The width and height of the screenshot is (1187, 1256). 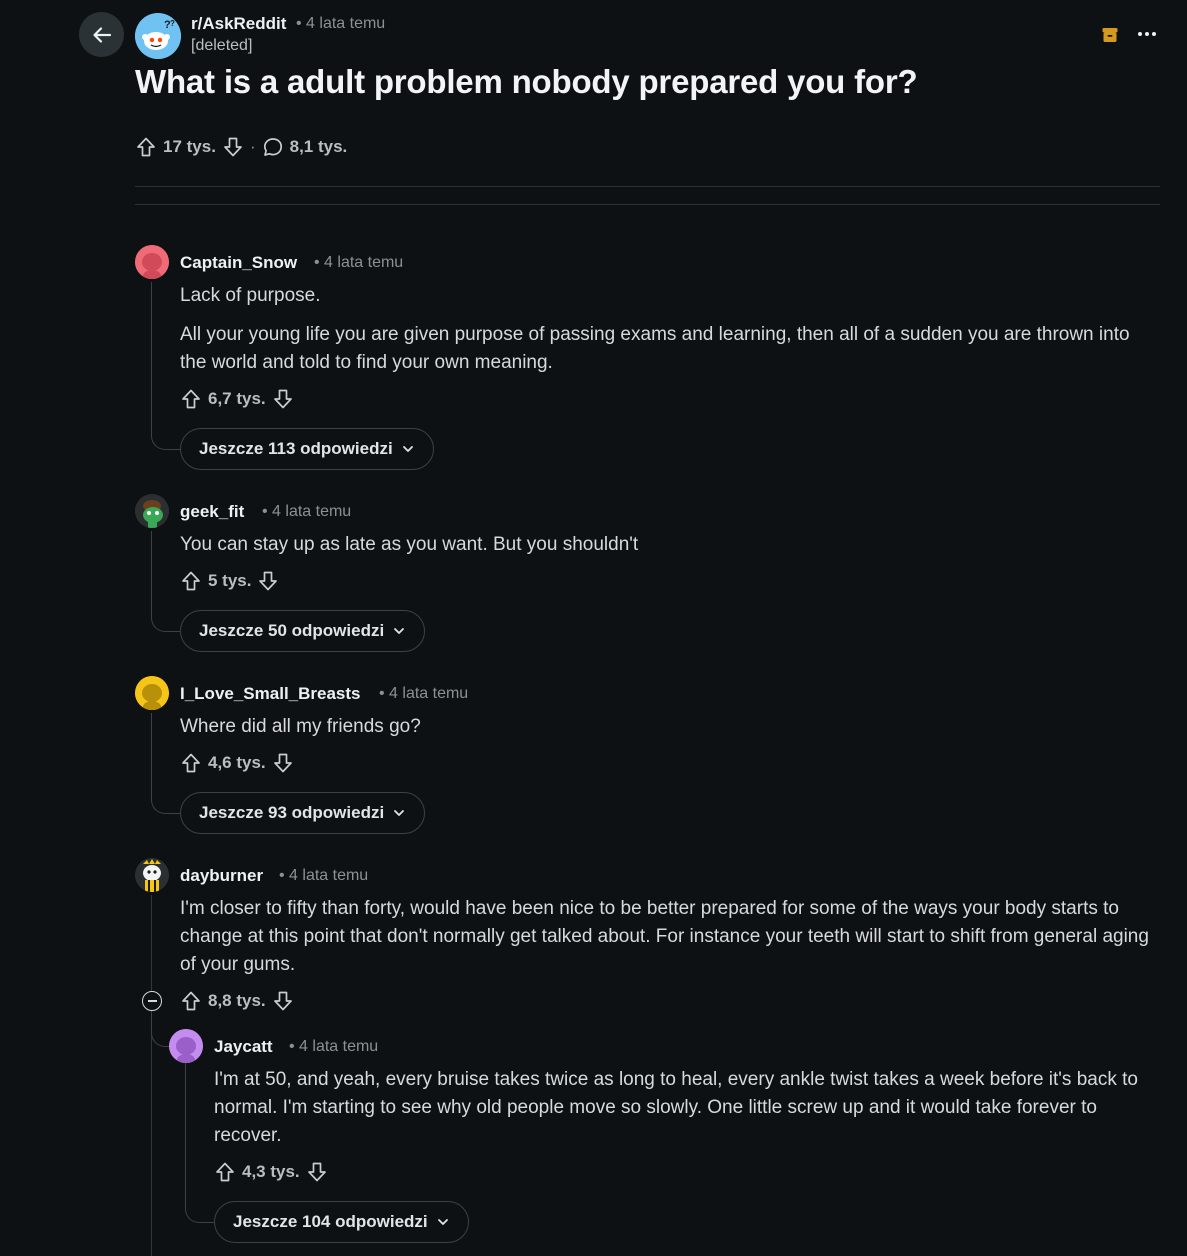 What do you see at coordinates (250, 295) in the screenshot?
I see `comment-text: Lack of purpose.` at bounding box center [250, 295].